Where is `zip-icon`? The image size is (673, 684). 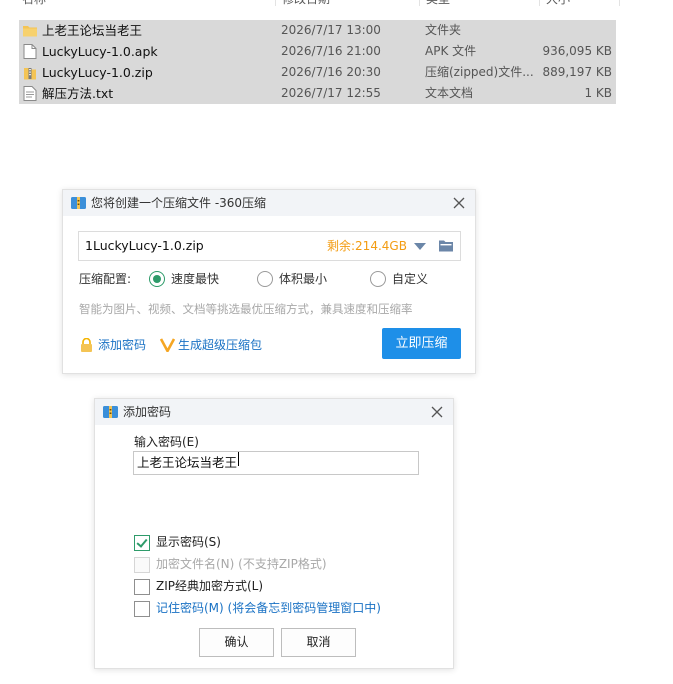
zip-icon is located at coordinates (30, 74).